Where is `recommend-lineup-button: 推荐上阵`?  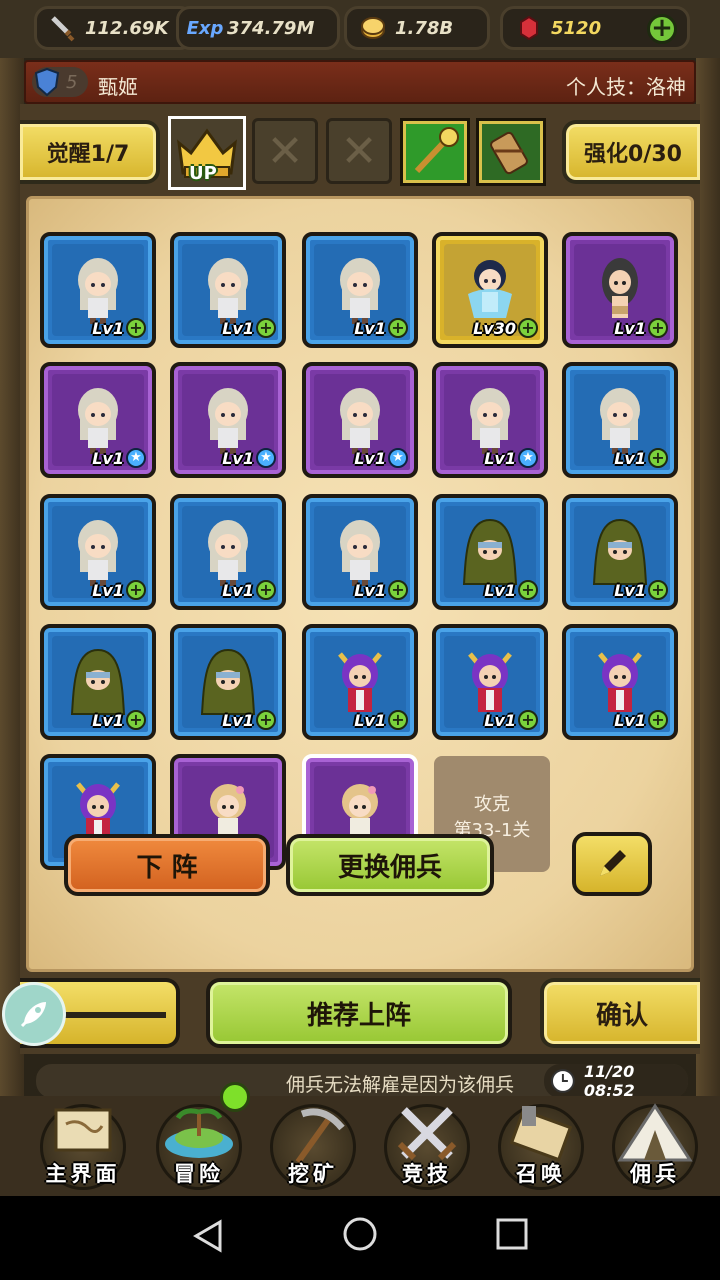
recommend-lineup-button: 推荐上阵 is located at coordinates (359, 1013).